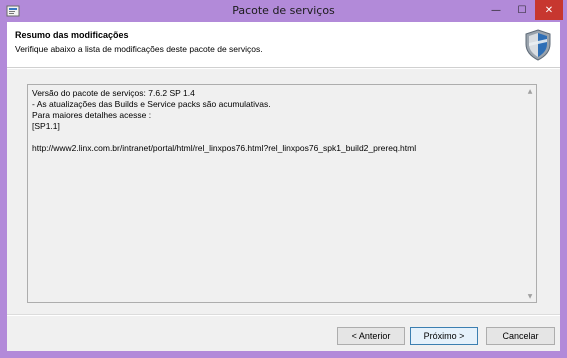 Image resolution: width=567 pixels, height=358 pixels. Describe the element at coordinates (522, 10) in the screenshot. I see `maximize-button: ☐` at that location.